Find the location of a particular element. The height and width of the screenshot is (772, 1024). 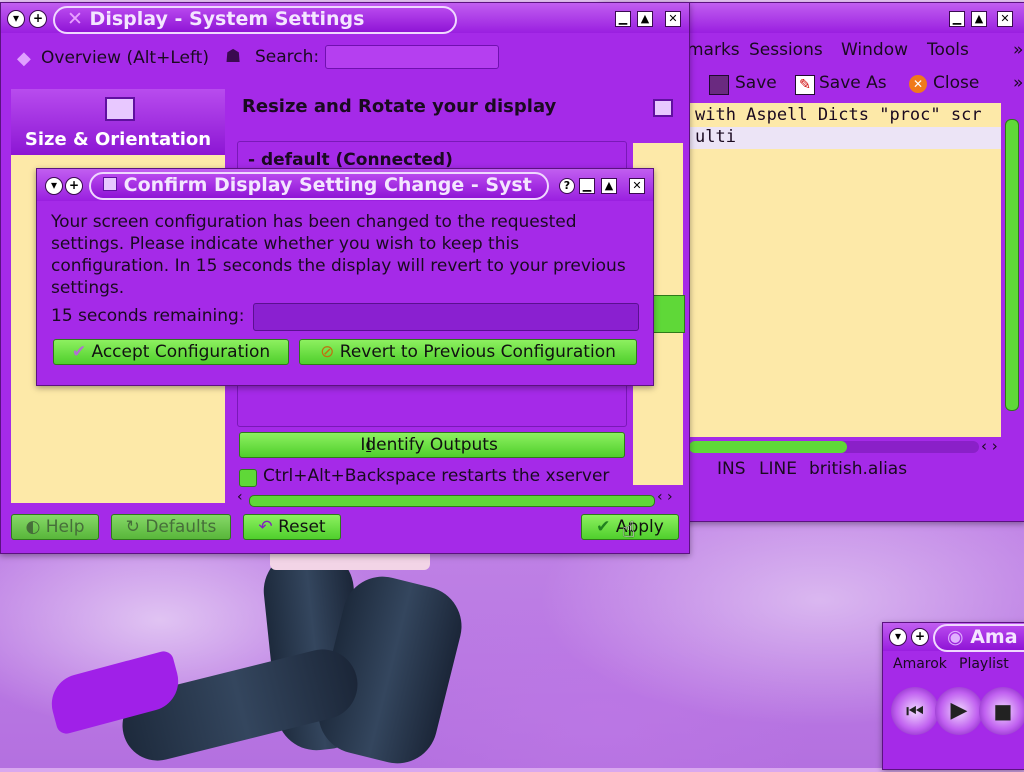

menu-item-tools: Tools is located at coordinates (948, 50).